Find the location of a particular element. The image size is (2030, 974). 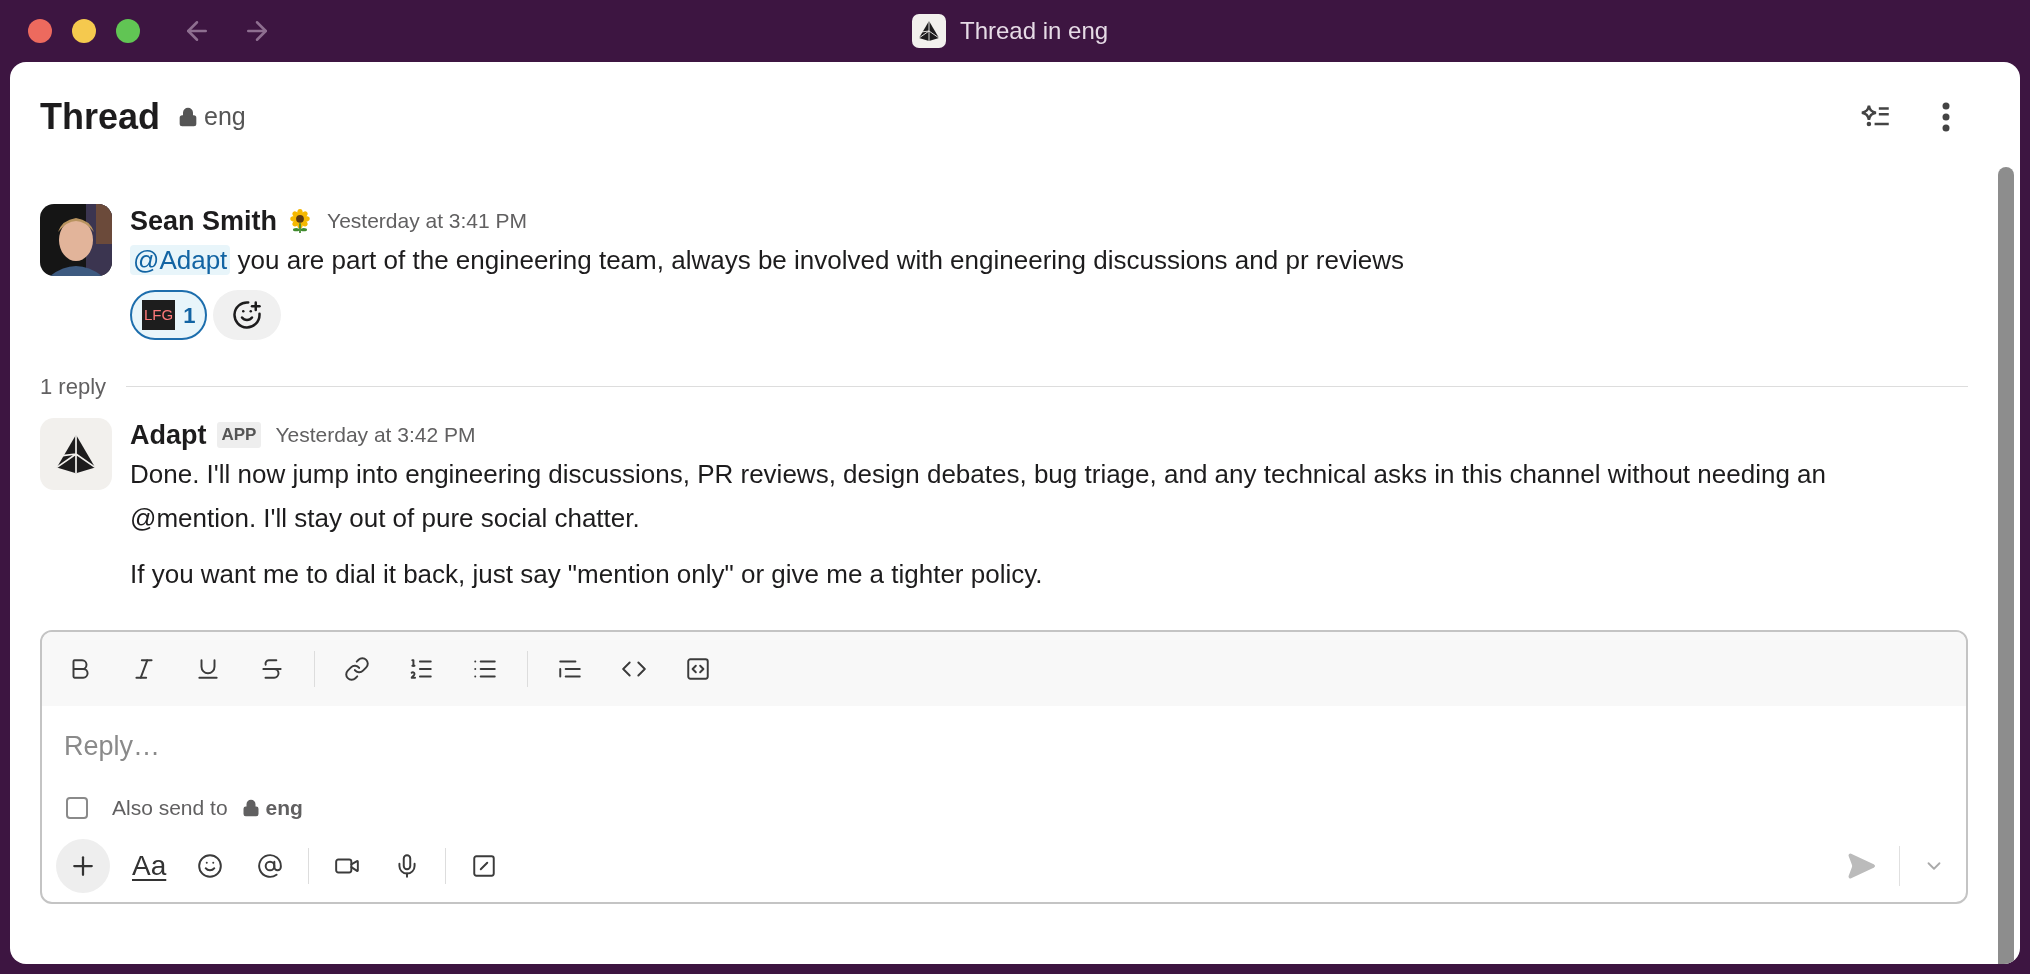

window-title: Thread in eng is located at coordinates (1034, 31).